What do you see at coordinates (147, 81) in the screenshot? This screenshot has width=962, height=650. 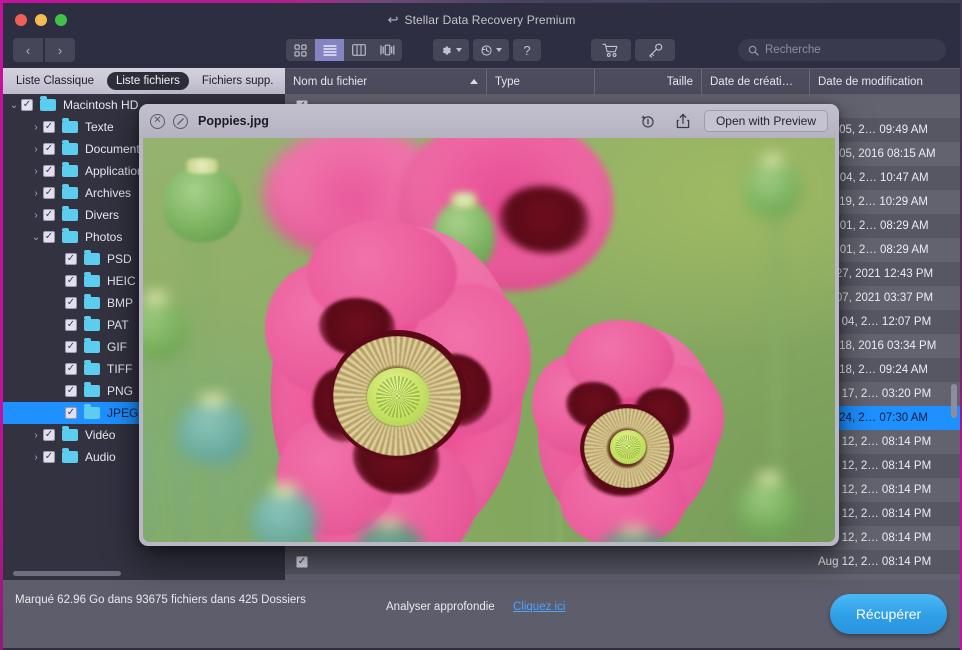 I see `tab-liste-fichiers: Liste fichiers` at bounding box center [147, 81].